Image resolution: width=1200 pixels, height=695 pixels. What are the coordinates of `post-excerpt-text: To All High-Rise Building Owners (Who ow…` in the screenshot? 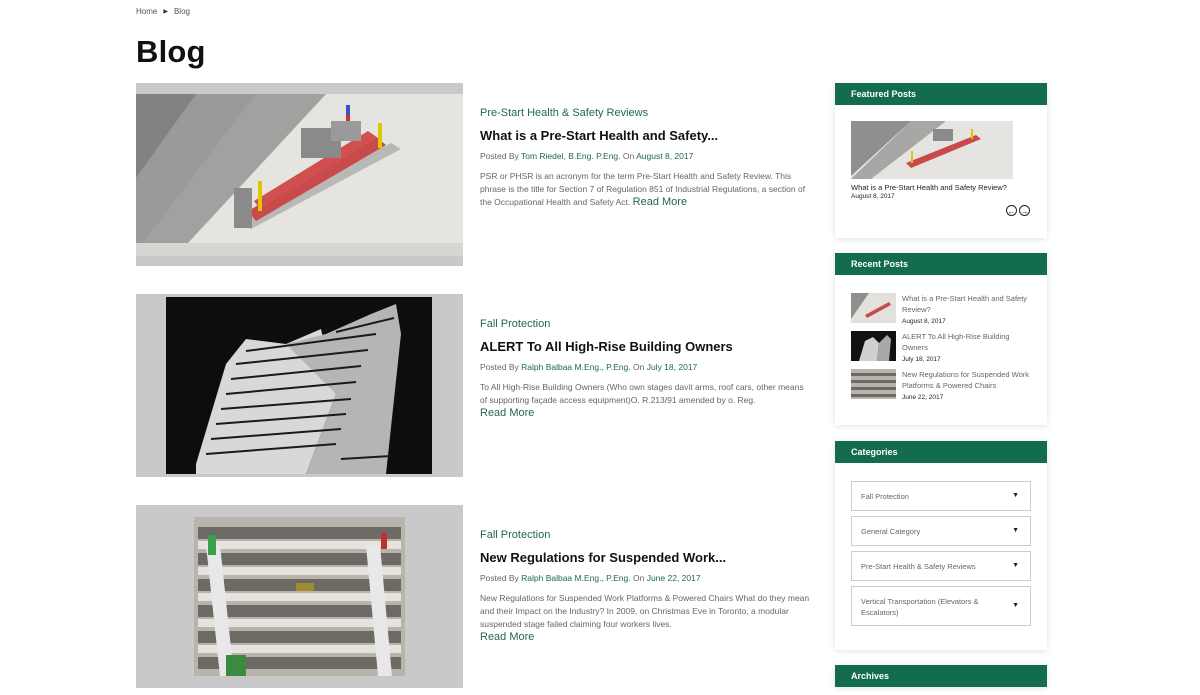 It's located at (642, 393).